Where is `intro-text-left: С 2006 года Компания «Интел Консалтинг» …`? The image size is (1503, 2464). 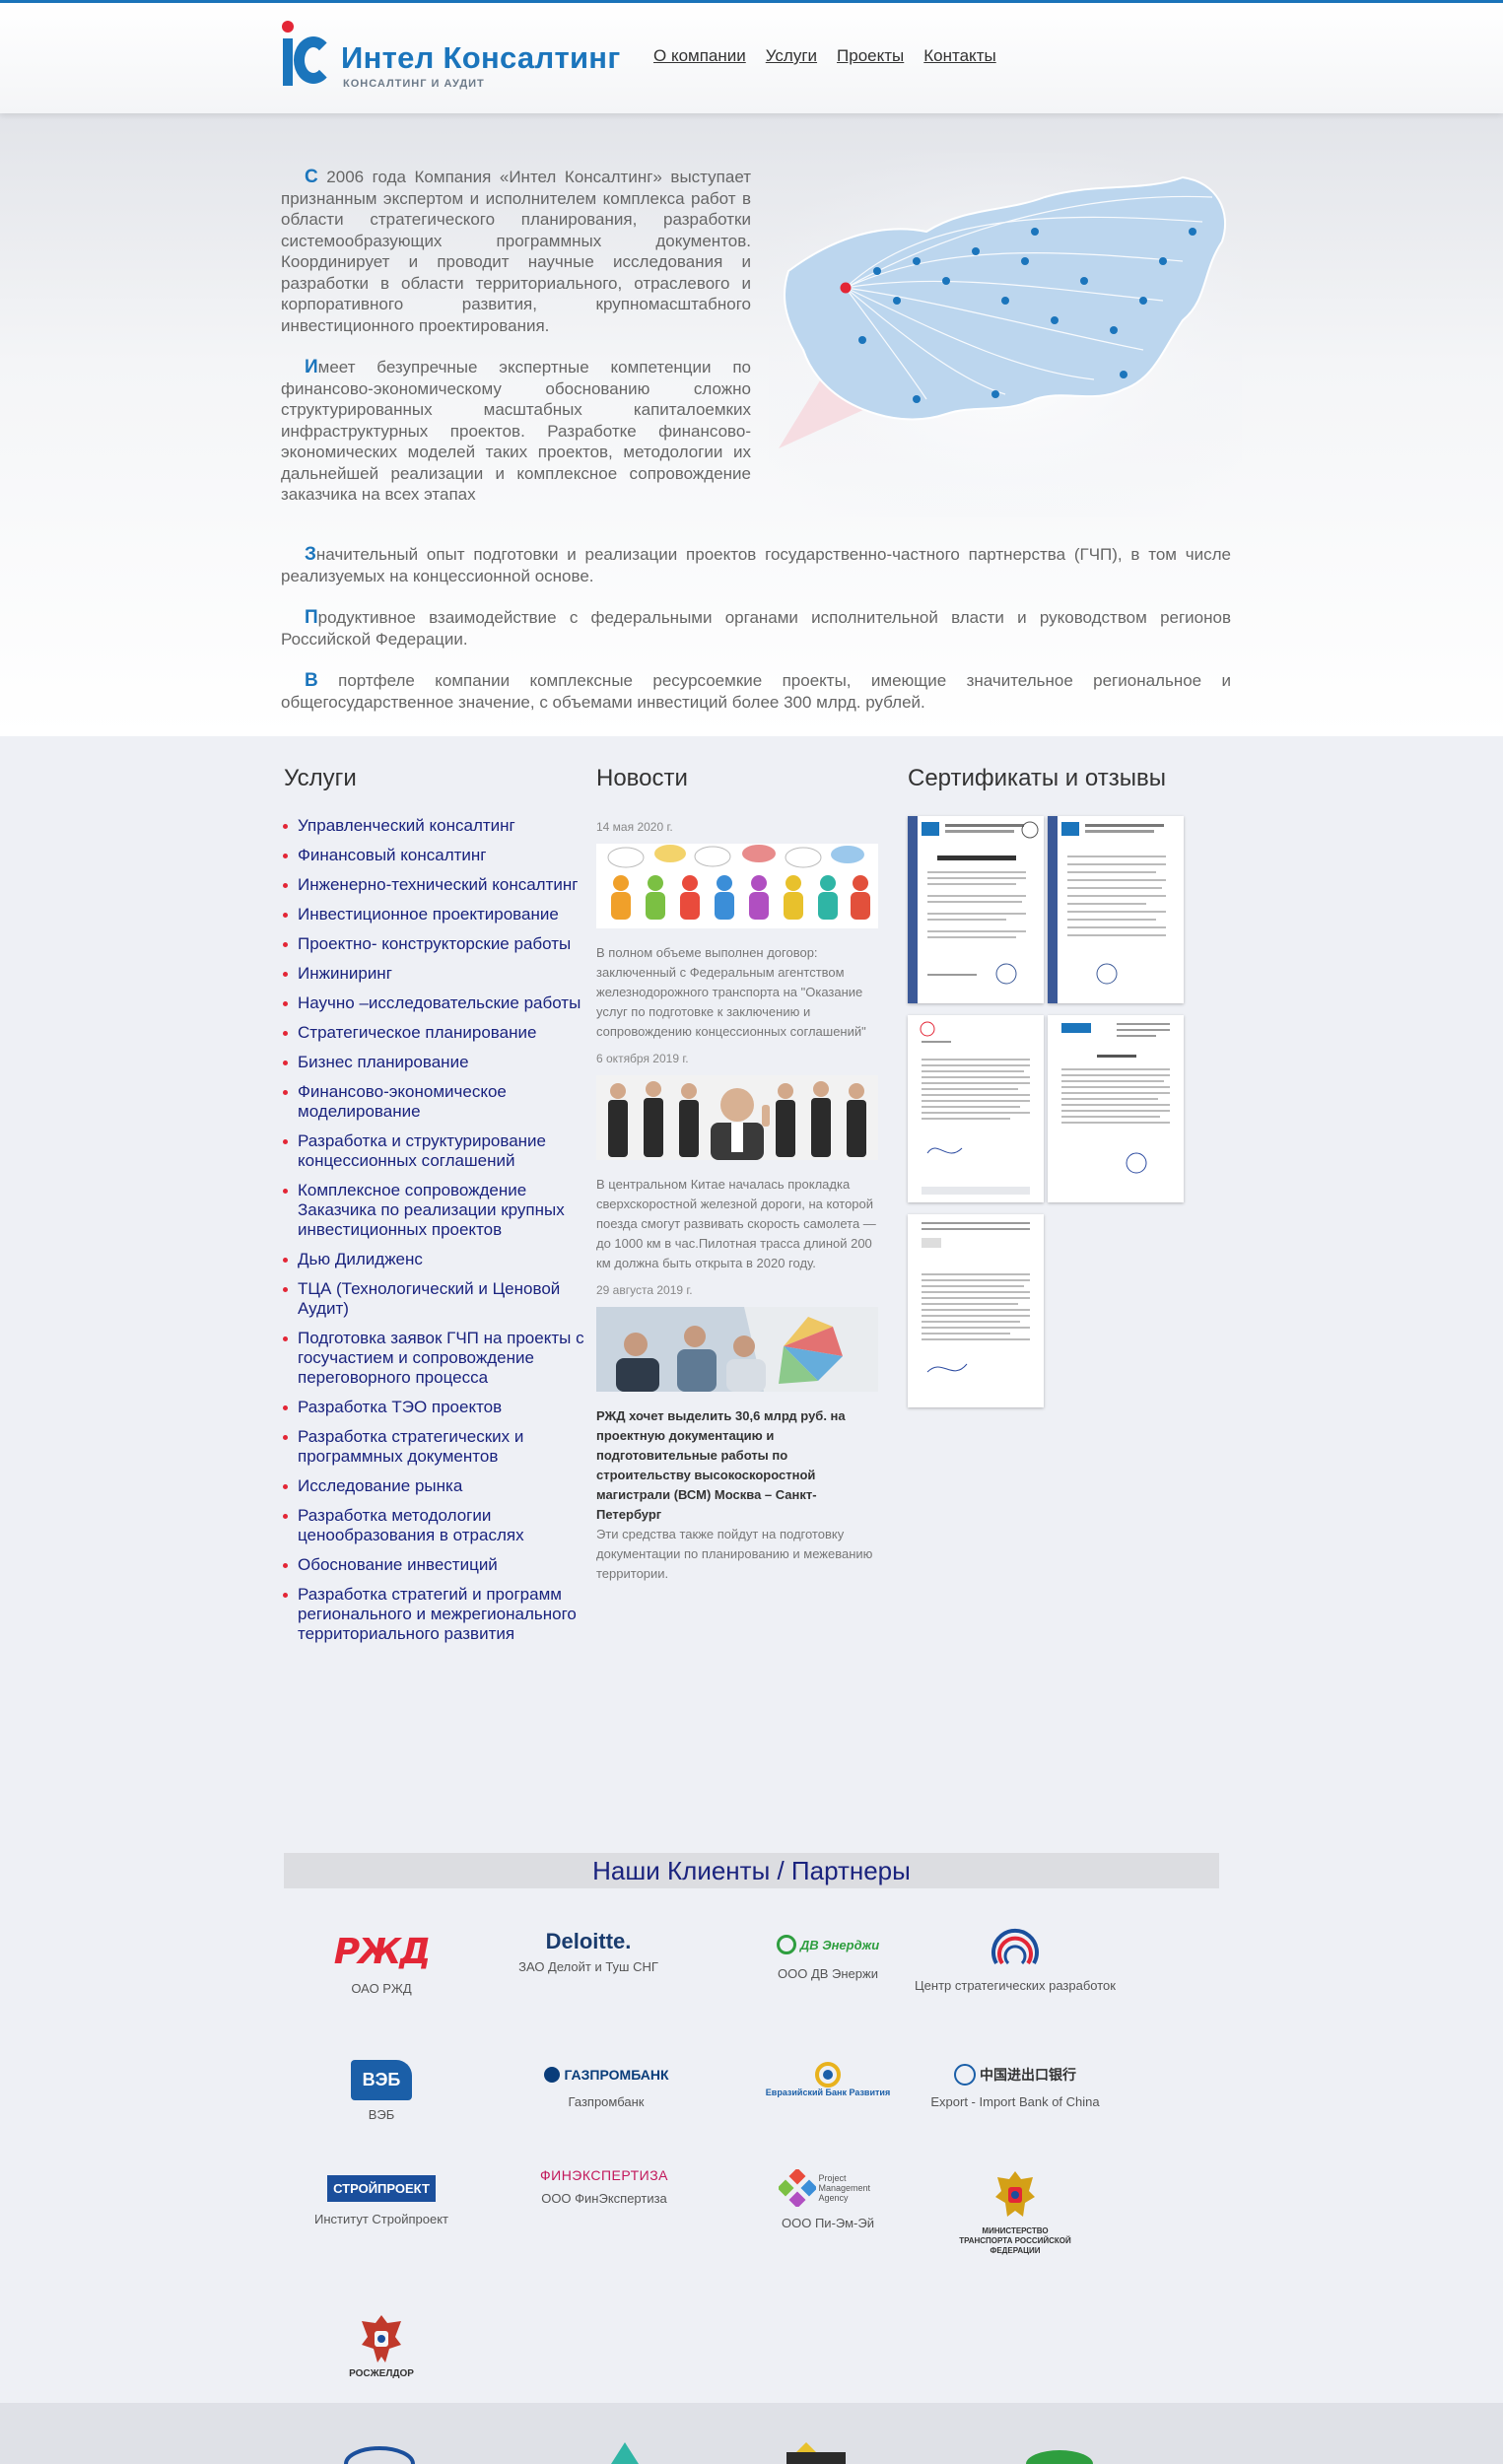 intro-text-left: С 2006 года Компания «Интел Консалтинг» … is located at coordinates (516, 336).